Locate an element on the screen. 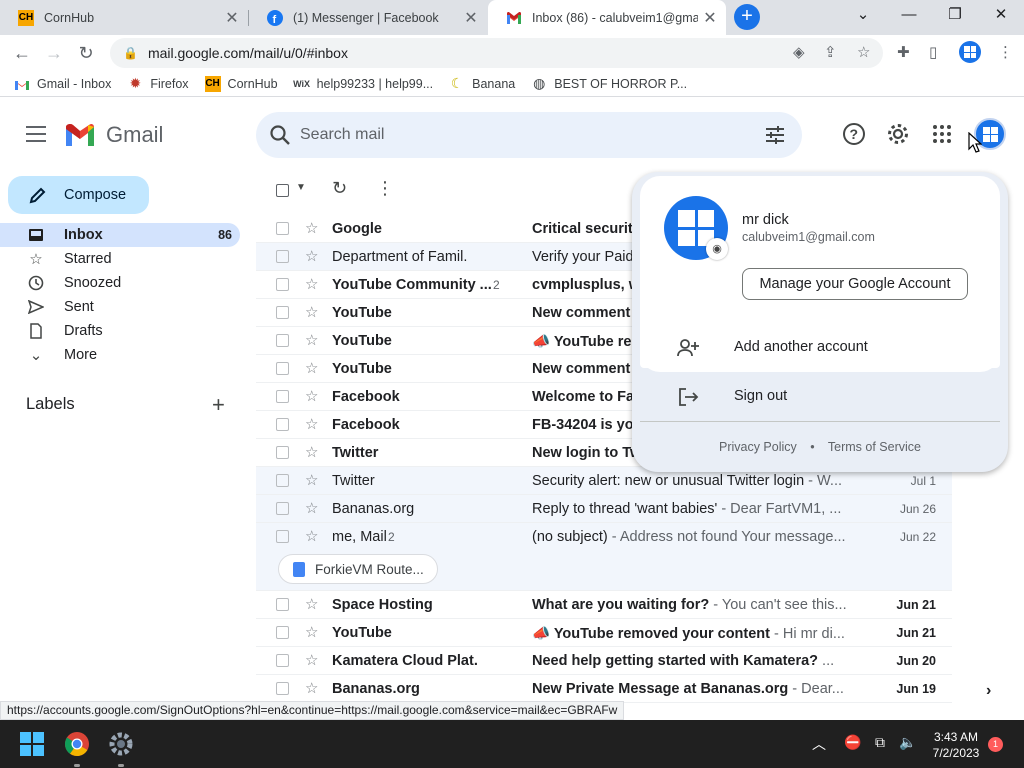 Image resolution: width=1024 pixels, height=768 pixels. chrome-taskbar-icon is located at coordinates (77, 744).